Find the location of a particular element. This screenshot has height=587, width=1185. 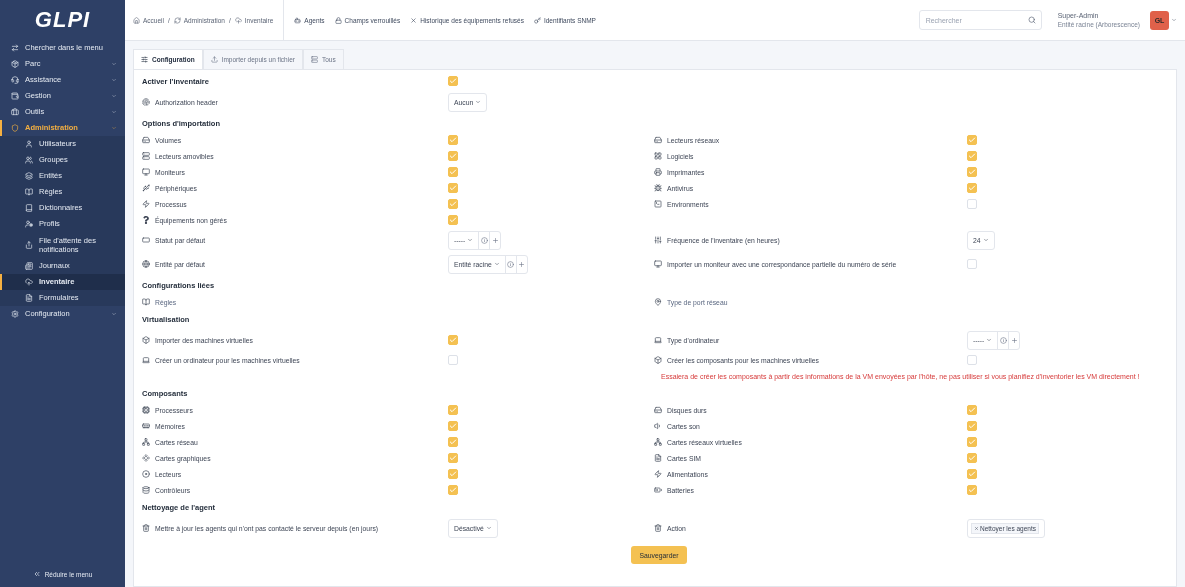

logo: GLPI is located at coordinates (62, 20).